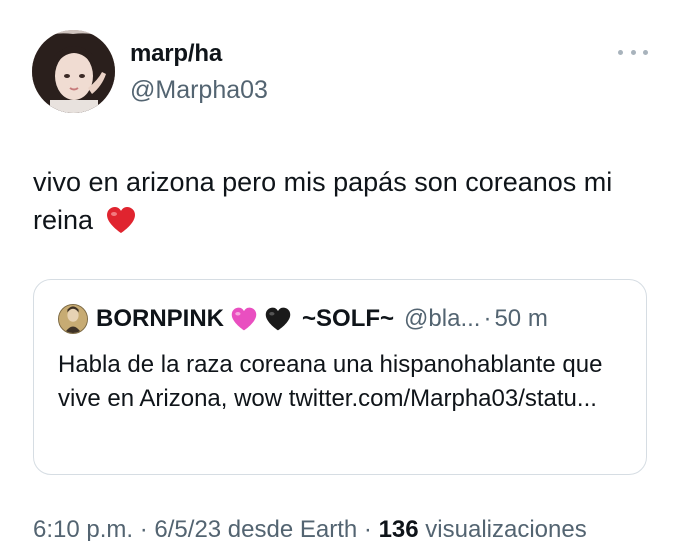  I want to click on quoted-avatar-image, so click(73, 319).